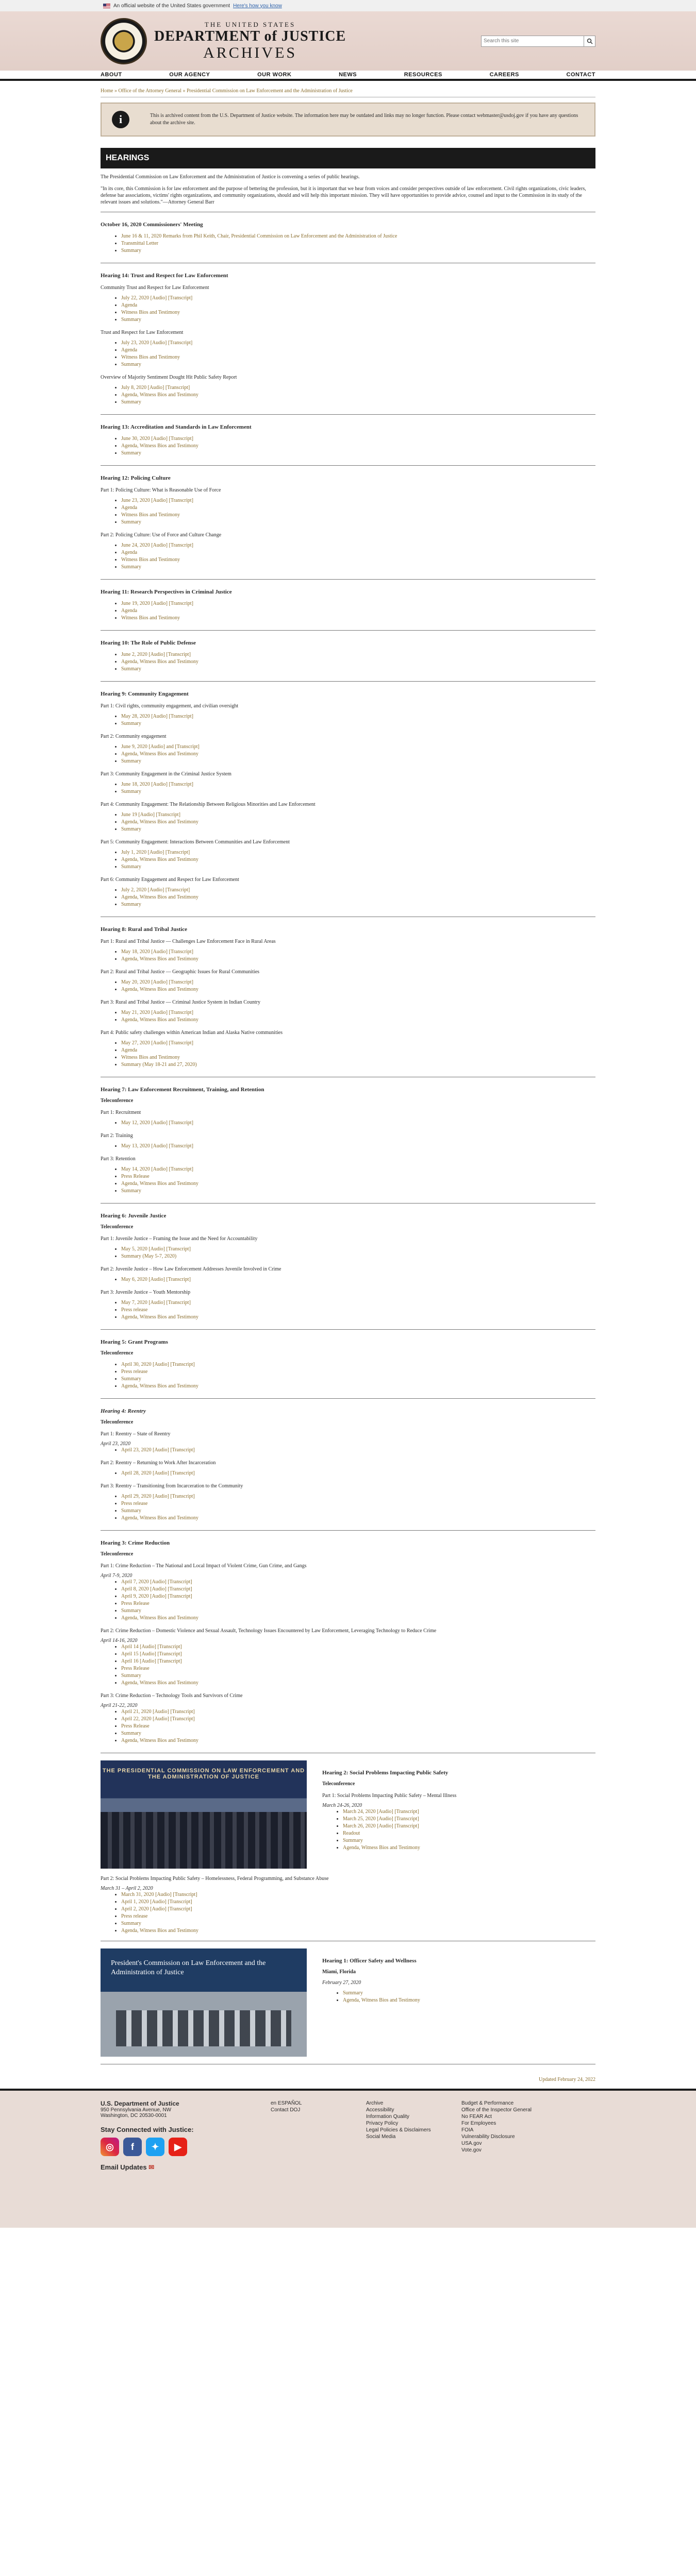 This screenshot has width=696, height=2576. What do you see at coordinates (155, 890) in the screenshot?
I see `hearing-link: July 2, 2020 [Audio] [Transcript]` at bounding box center [155, 890].